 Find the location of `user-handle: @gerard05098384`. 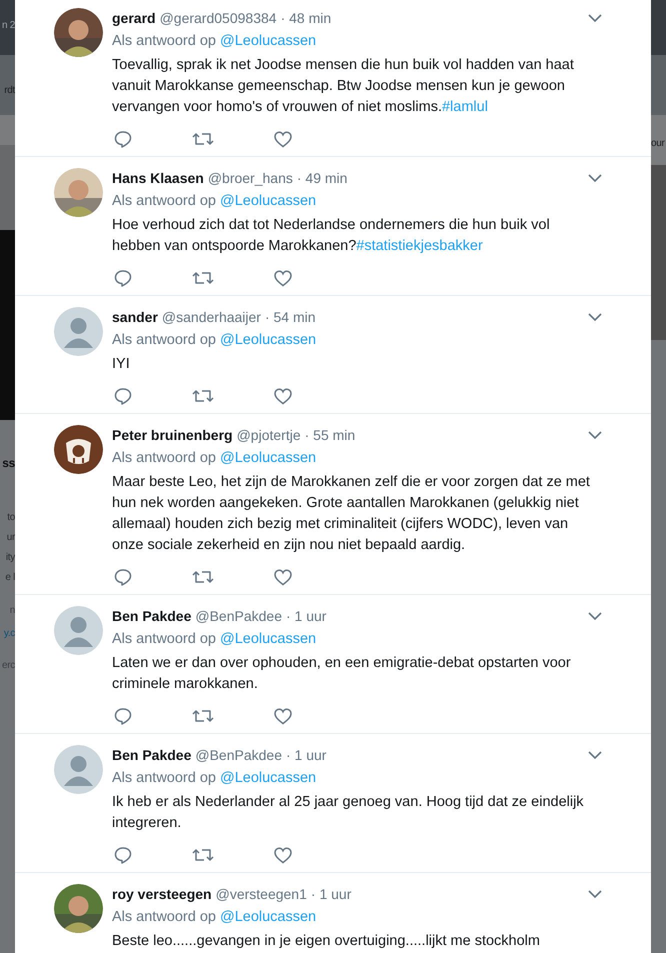

user-handle: @gerard05098384 is located at coordinates (218, 18).